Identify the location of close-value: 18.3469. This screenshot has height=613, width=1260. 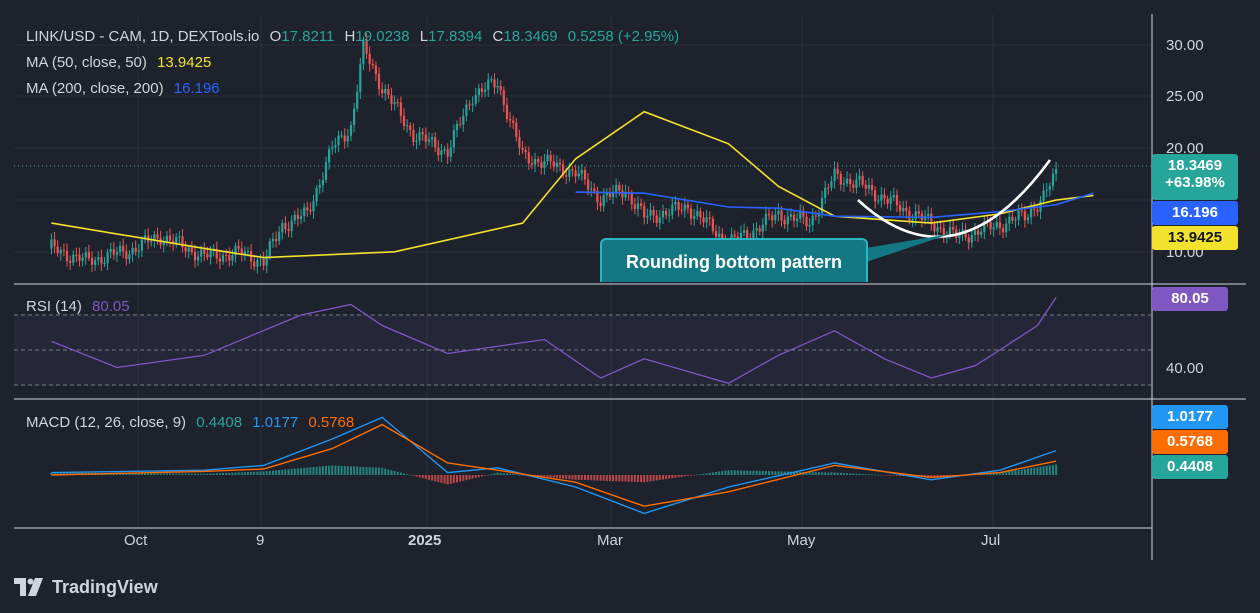
(530, 36).